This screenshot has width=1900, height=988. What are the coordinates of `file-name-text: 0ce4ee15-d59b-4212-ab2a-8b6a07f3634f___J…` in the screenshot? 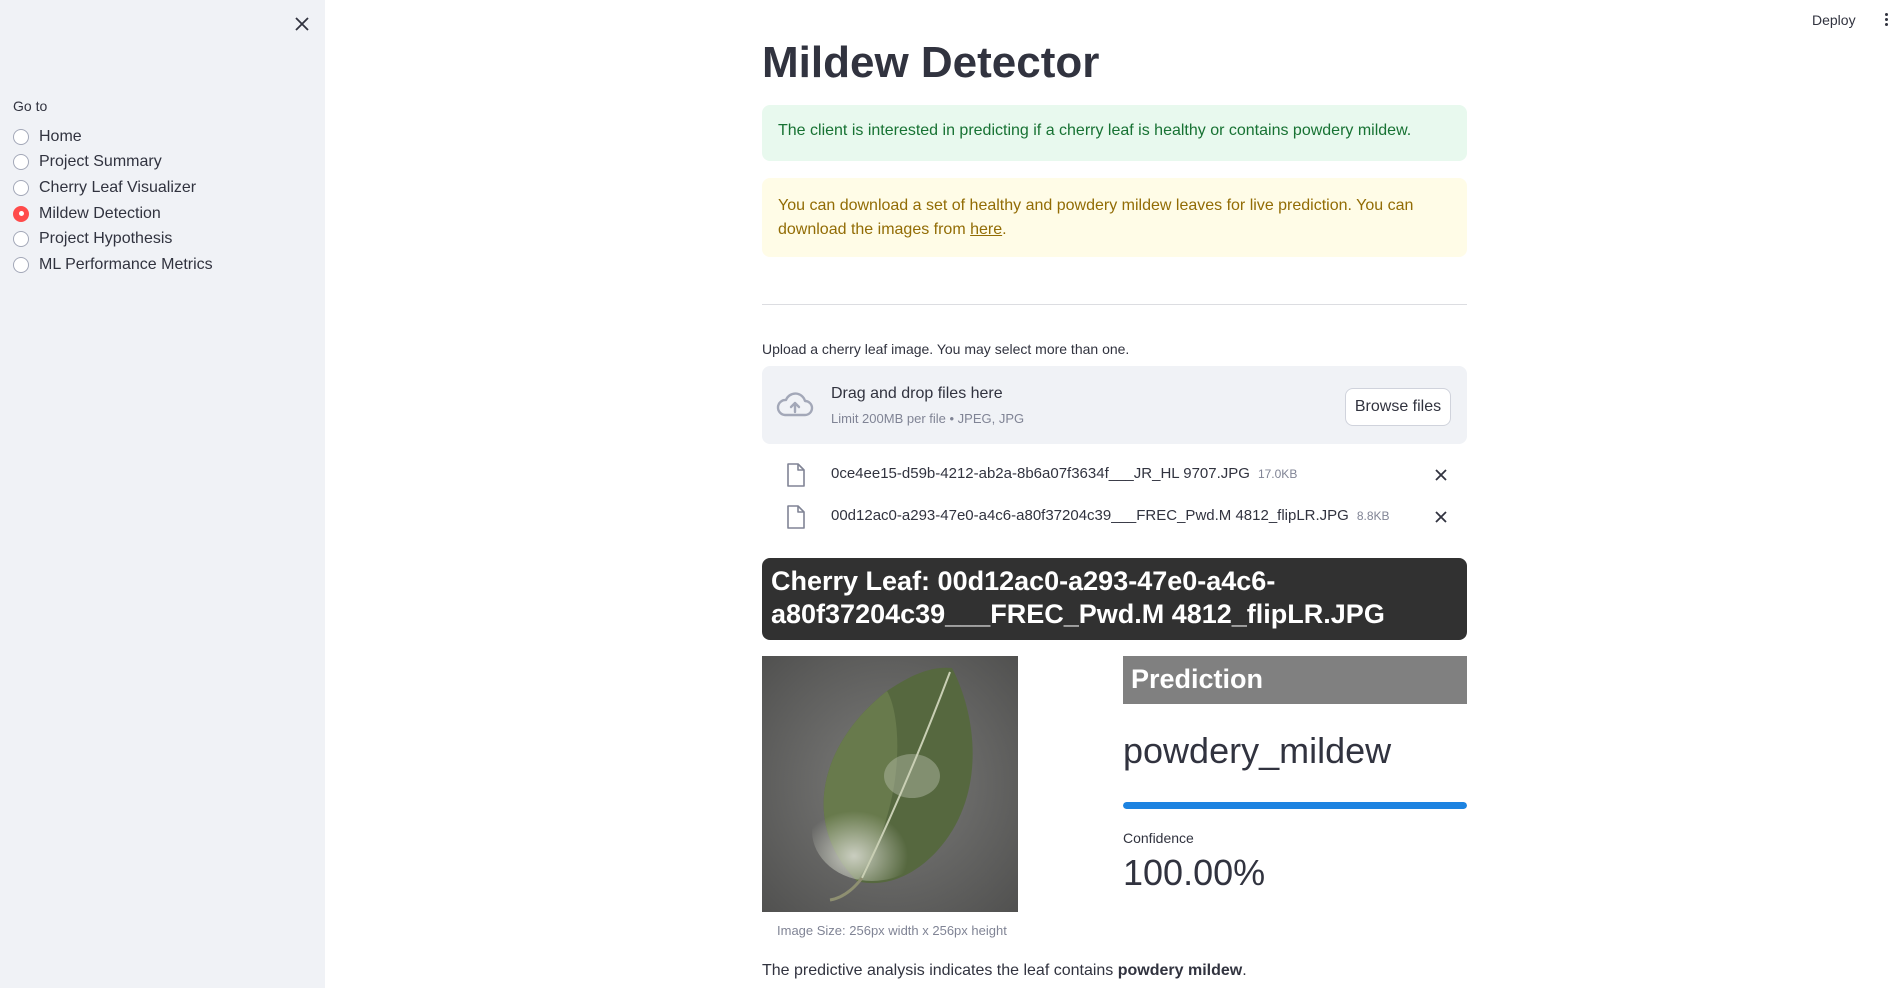 It's located at (1040, 473).